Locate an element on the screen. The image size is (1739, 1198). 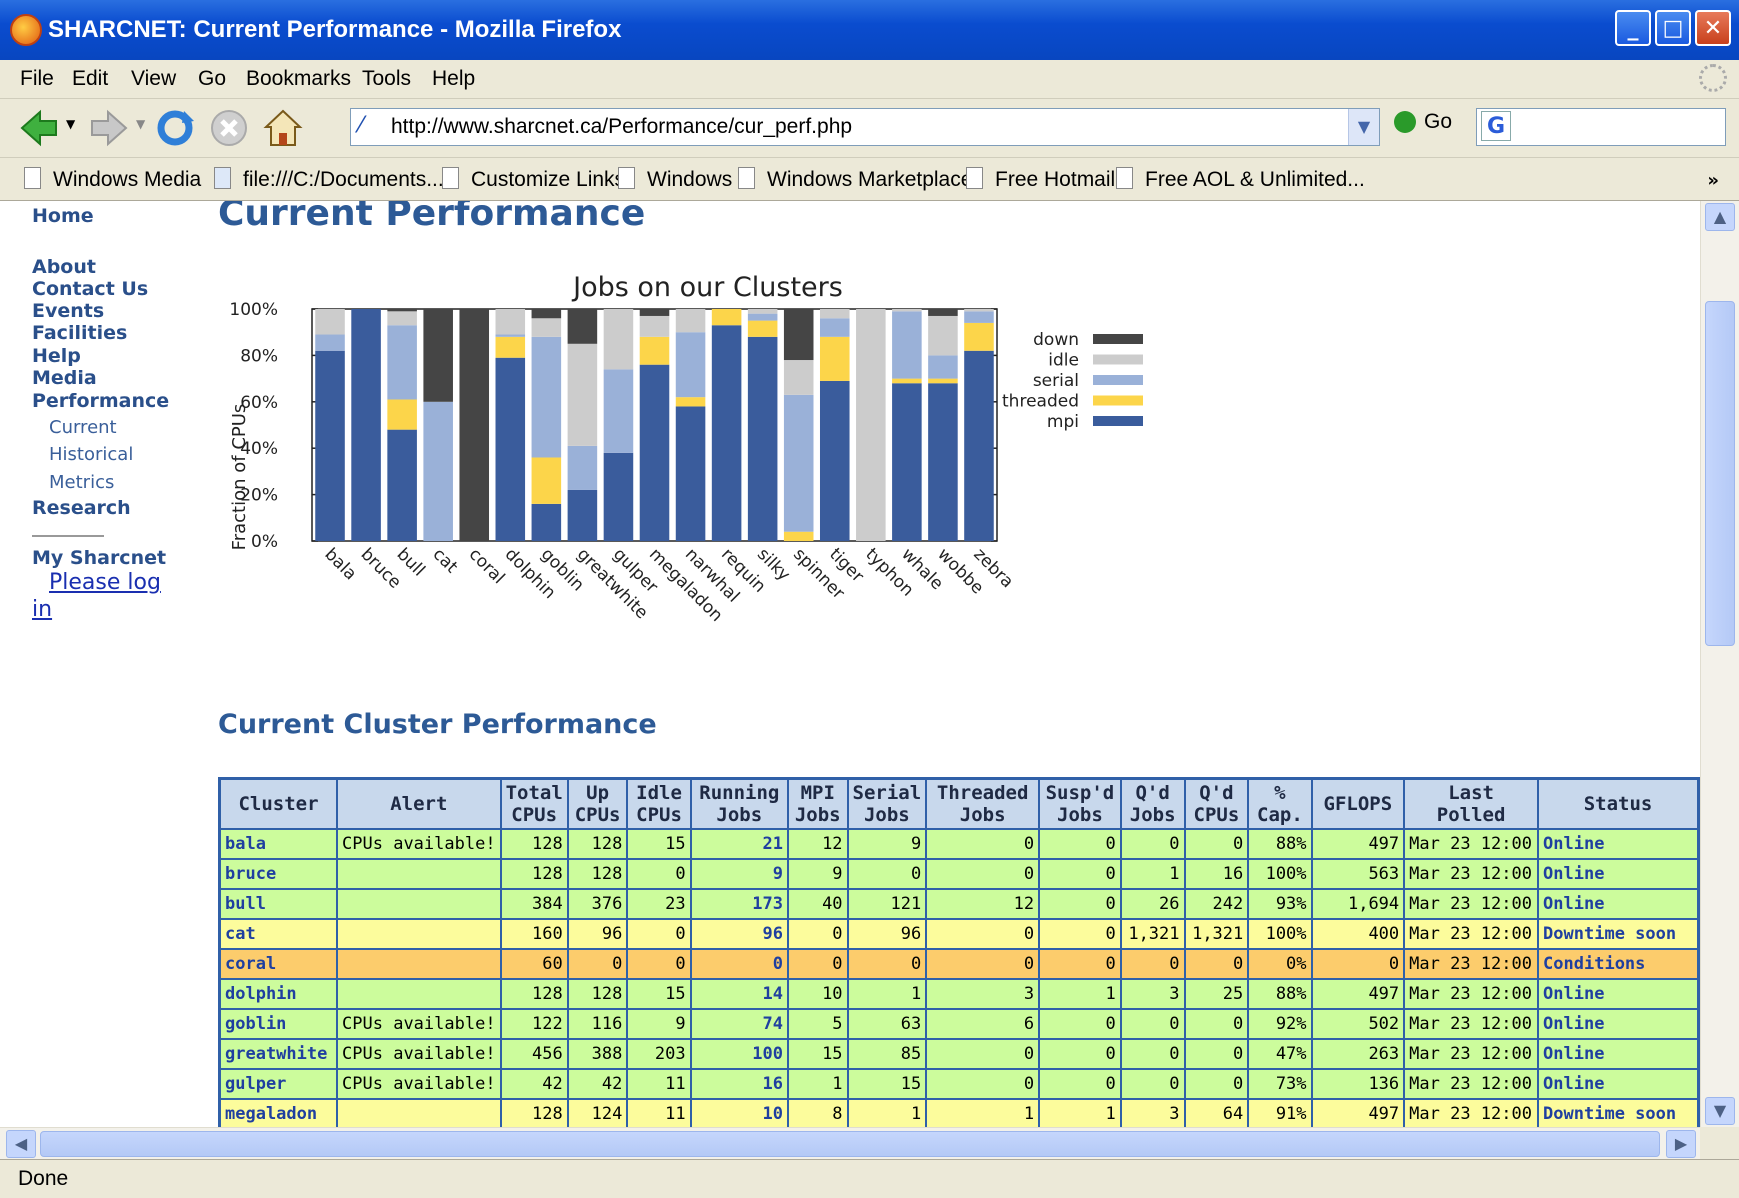
running-jobs-link: 173 is located at coordinates (739, 904).